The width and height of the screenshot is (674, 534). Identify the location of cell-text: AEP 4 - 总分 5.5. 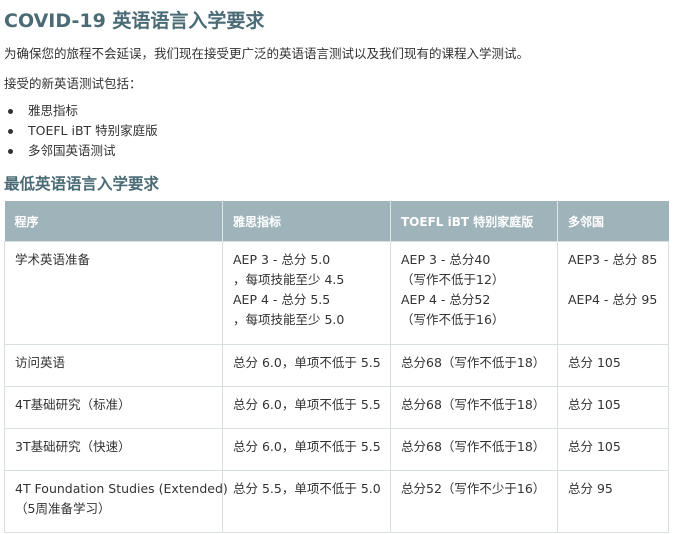
(282, 299).